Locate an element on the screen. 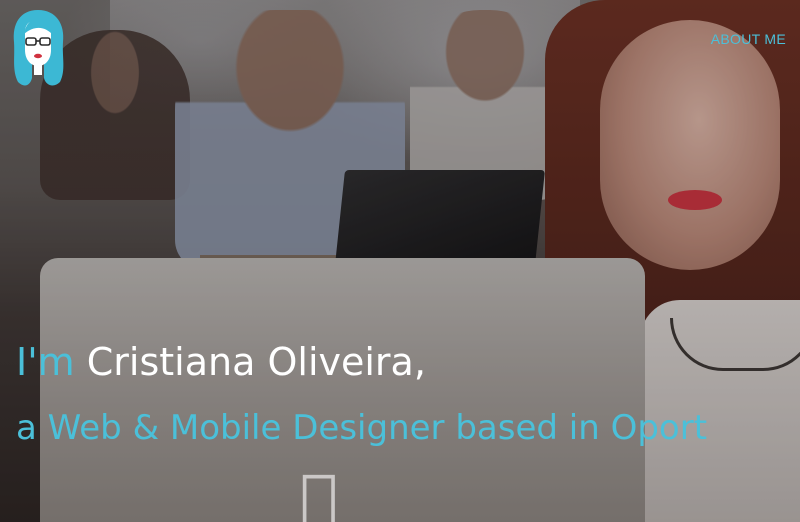  avatar-logo-graphic is located at coordinates (38, 48).